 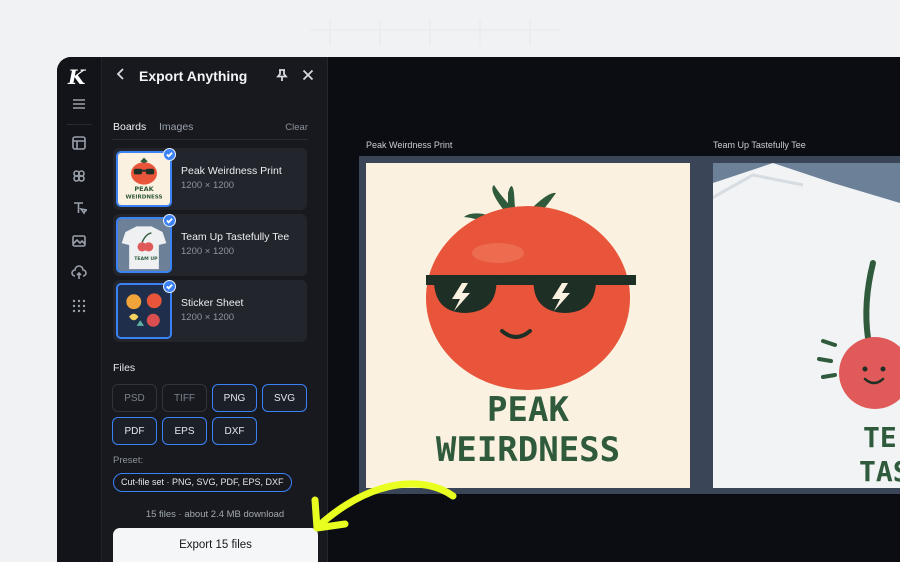 I want to click on board-thumbnail, so click(x=144, y=311).